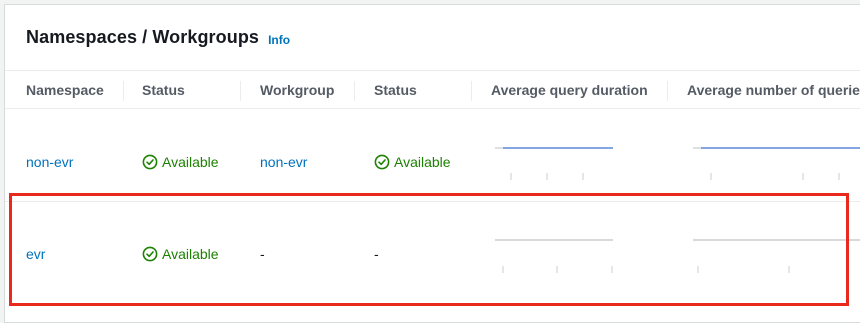 The width and height of the screenshot is (860, 323). Describe the element at coordinates (163, 90) in the screenshot. I see `column-header-namespace-status: Status` at that location.